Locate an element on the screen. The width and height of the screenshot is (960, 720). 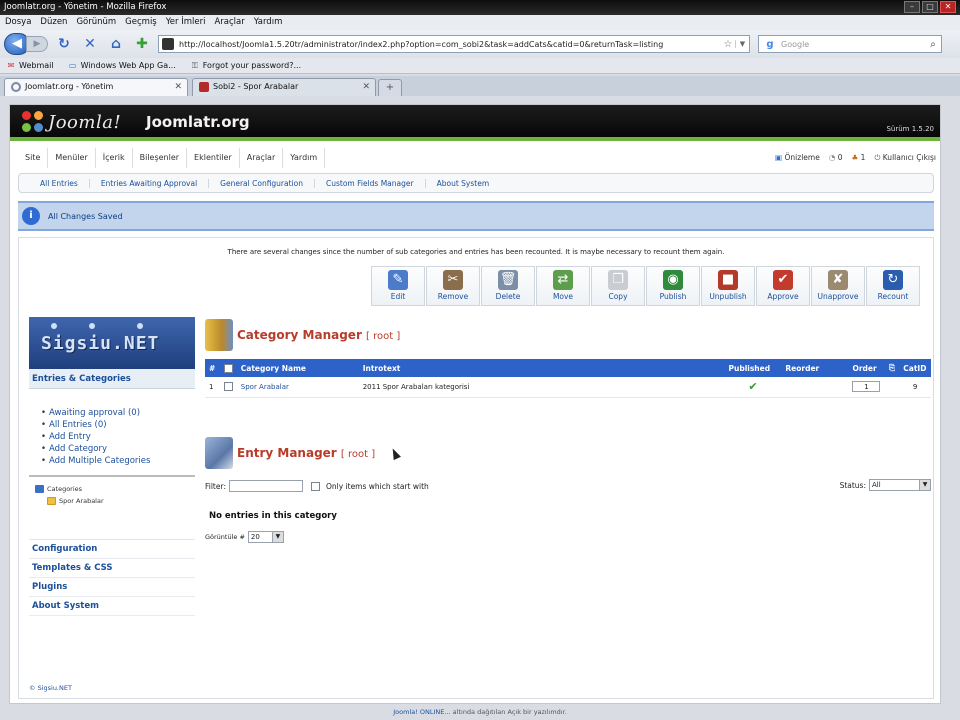
admin-menu-tools: Araçlar is located at coordinates (262, 158).